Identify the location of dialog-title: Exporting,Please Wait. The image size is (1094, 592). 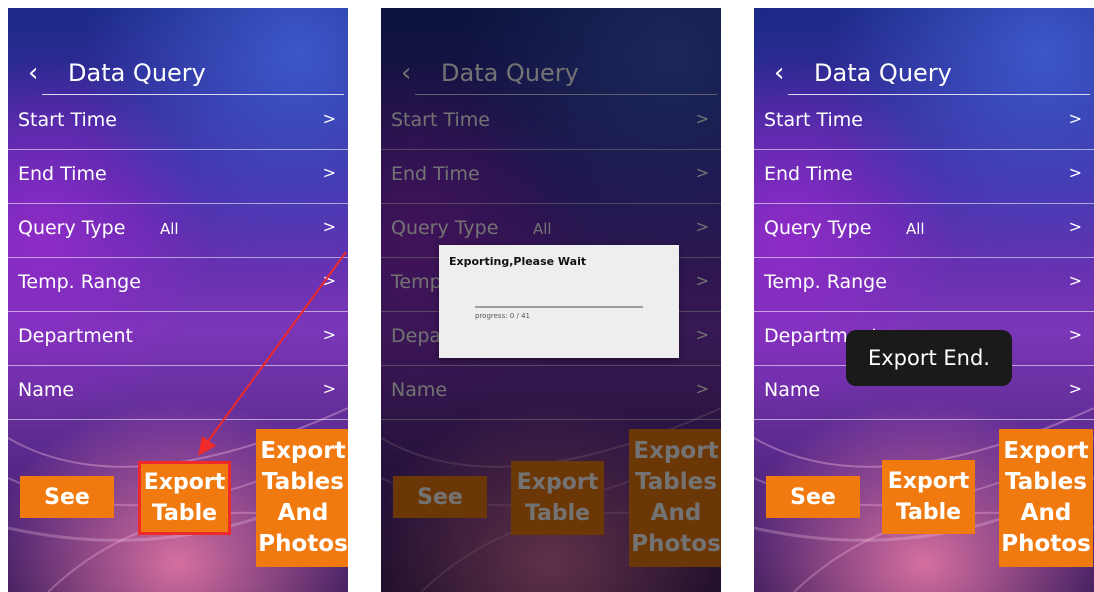
(518, 261).